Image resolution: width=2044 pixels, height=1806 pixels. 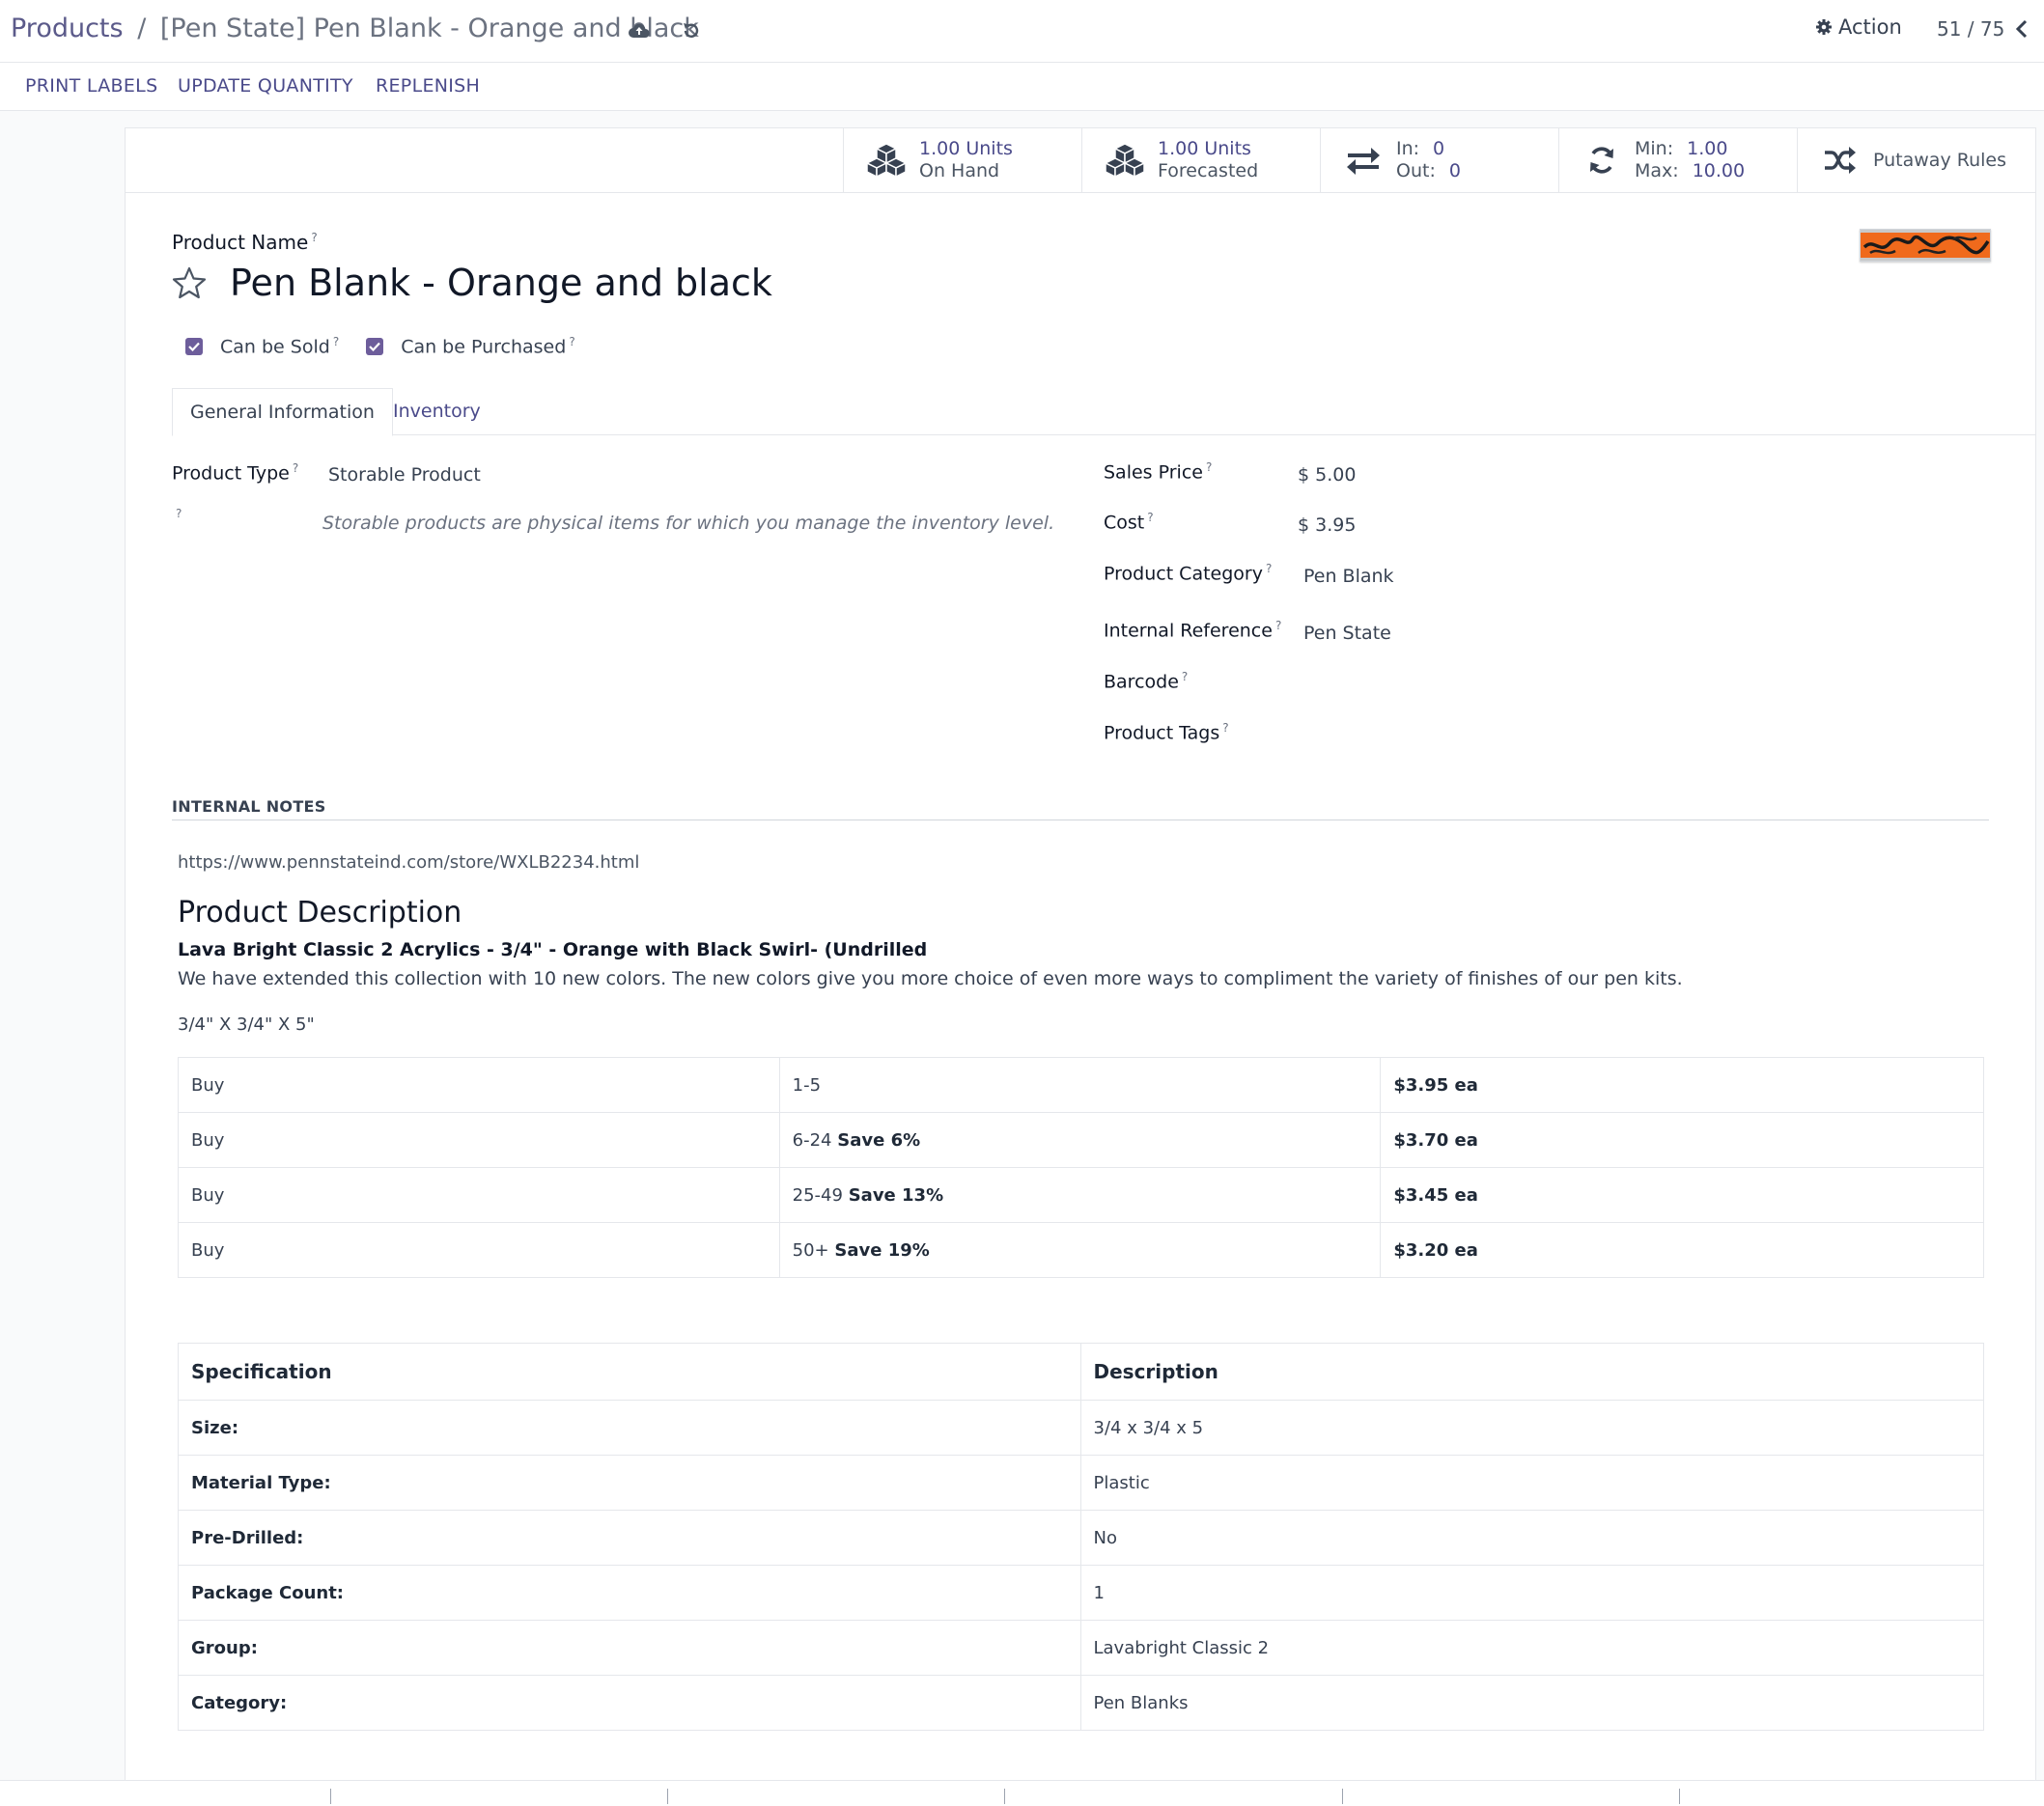 I want to click on pen-blank-image, so click(x=1926, y=245).